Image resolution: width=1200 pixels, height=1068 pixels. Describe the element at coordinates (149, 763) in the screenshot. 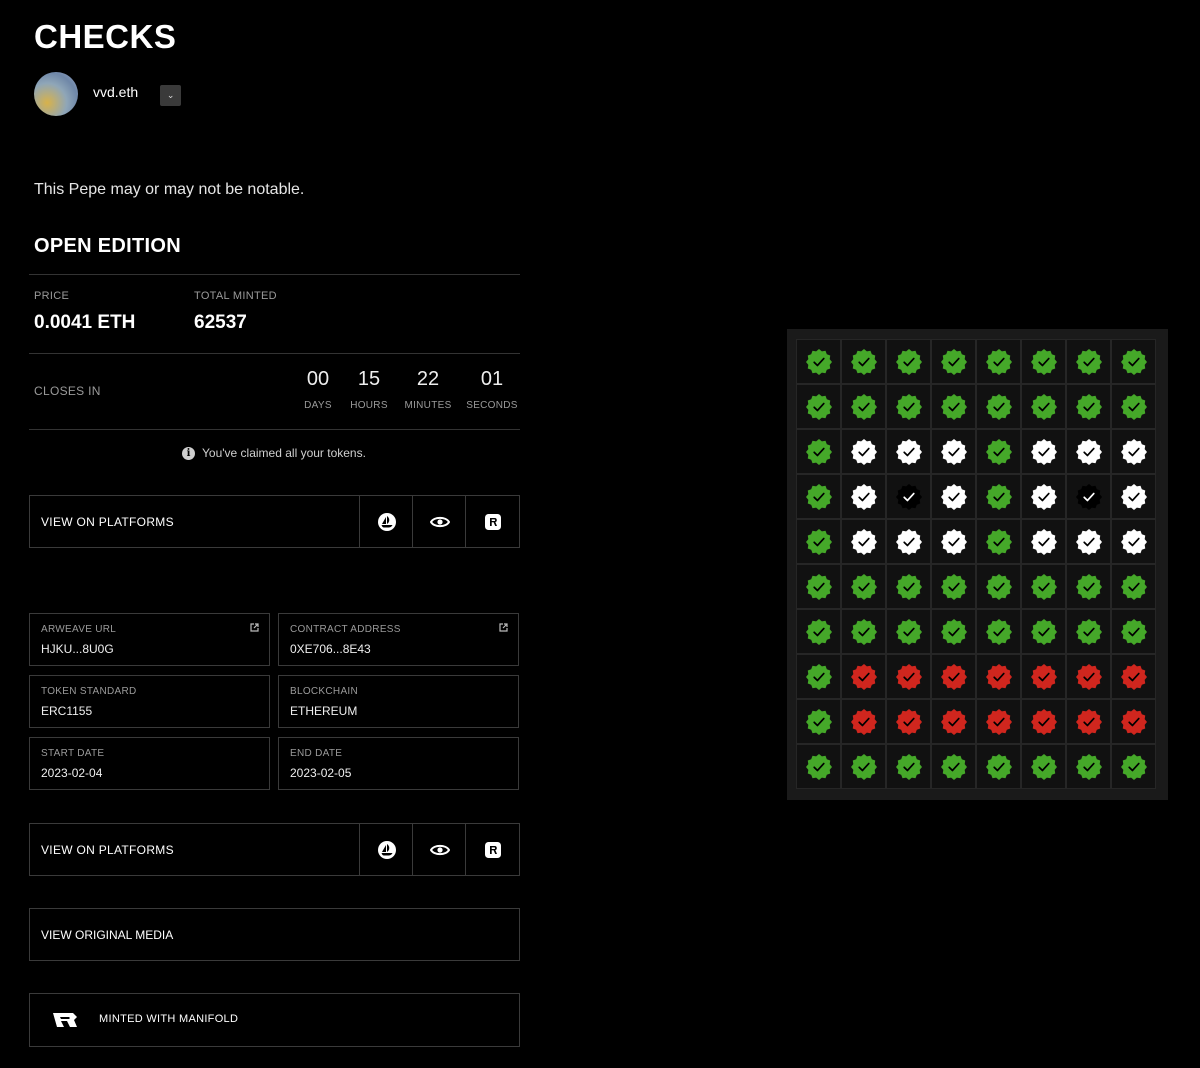

I see `start-date-box: START DATE 2023-02-04` at that location.